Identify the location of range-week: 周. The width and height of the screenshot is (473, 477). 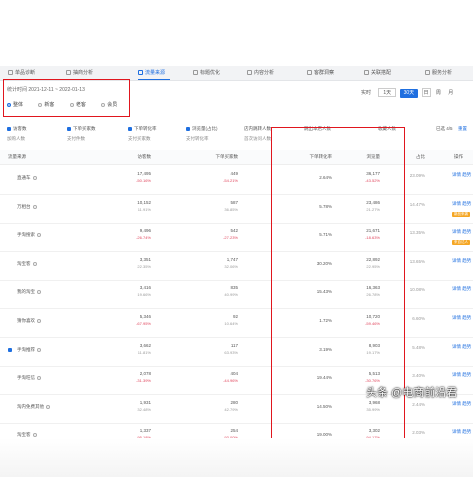
(438, 93).